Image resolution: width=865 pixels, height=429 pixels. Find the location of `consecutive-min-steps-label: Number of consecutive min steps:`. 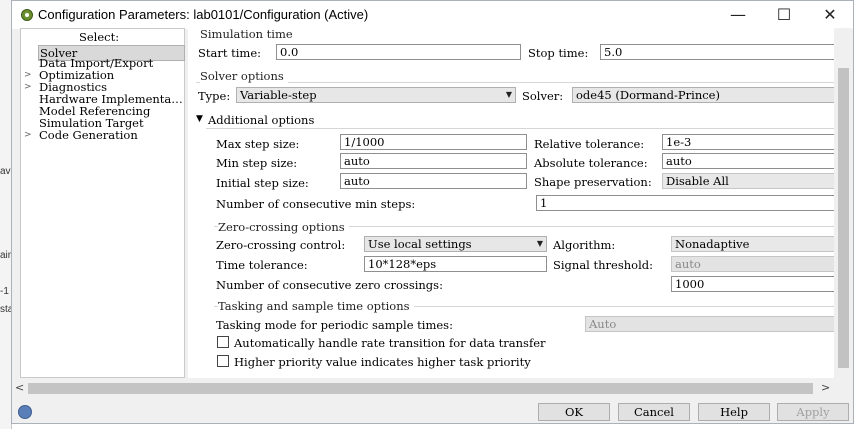

consecutive-min-steps-label: Number of consecutive min steps: is located at coordinates (316, 204).